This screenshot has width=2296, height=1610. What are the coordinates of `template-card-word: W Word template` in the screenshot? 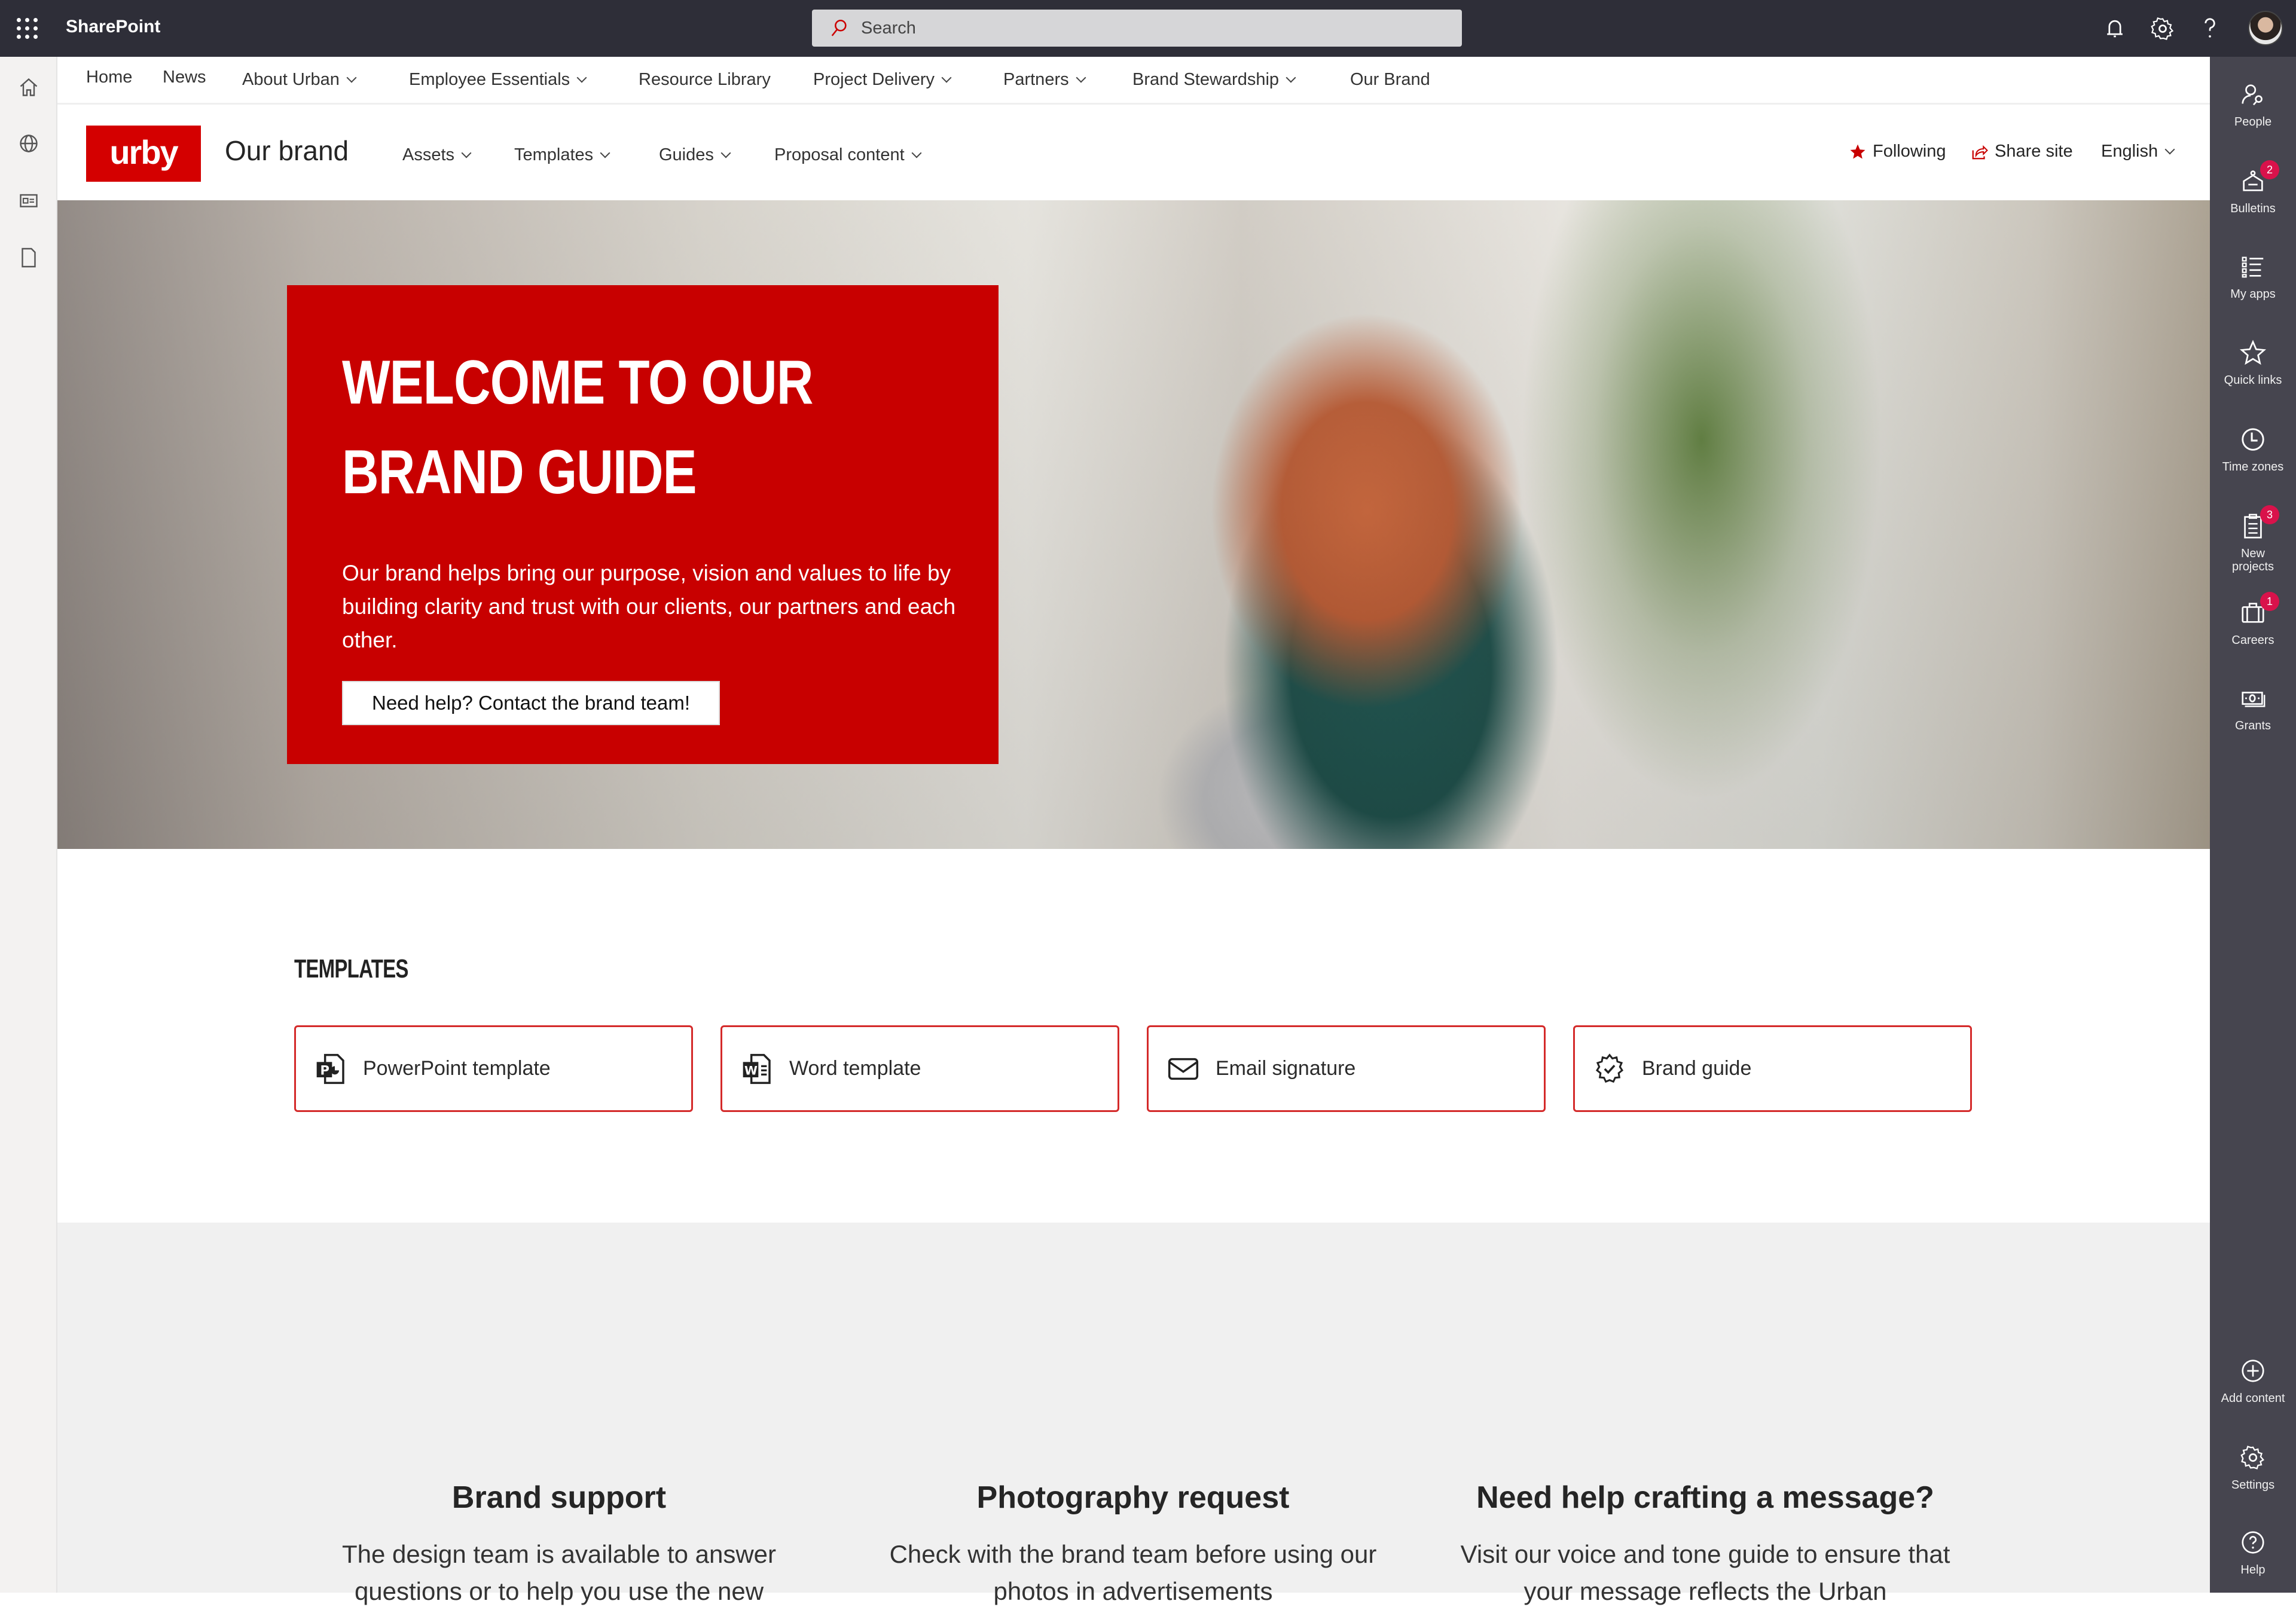 It's located at (919, 1068).